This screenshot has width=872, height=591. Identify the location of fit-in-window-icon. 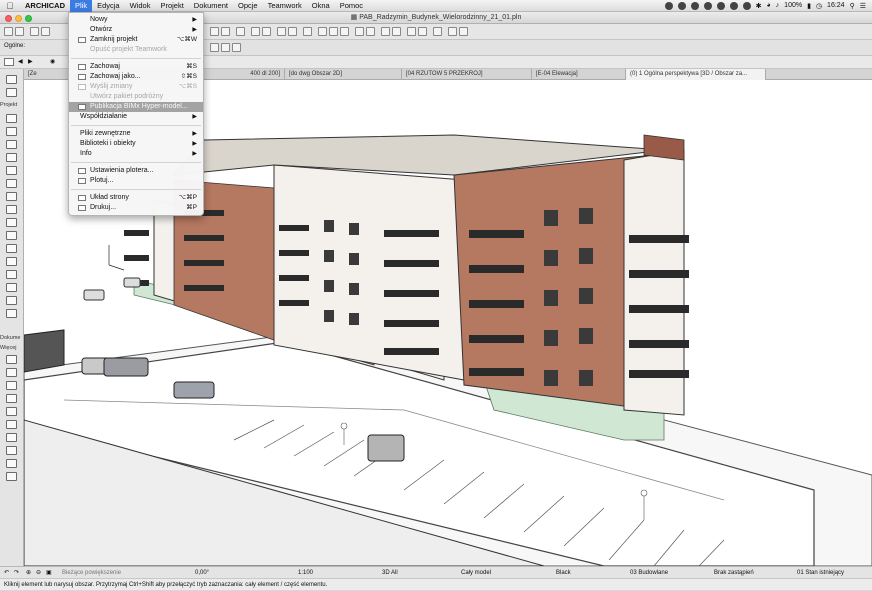
(344, 31).